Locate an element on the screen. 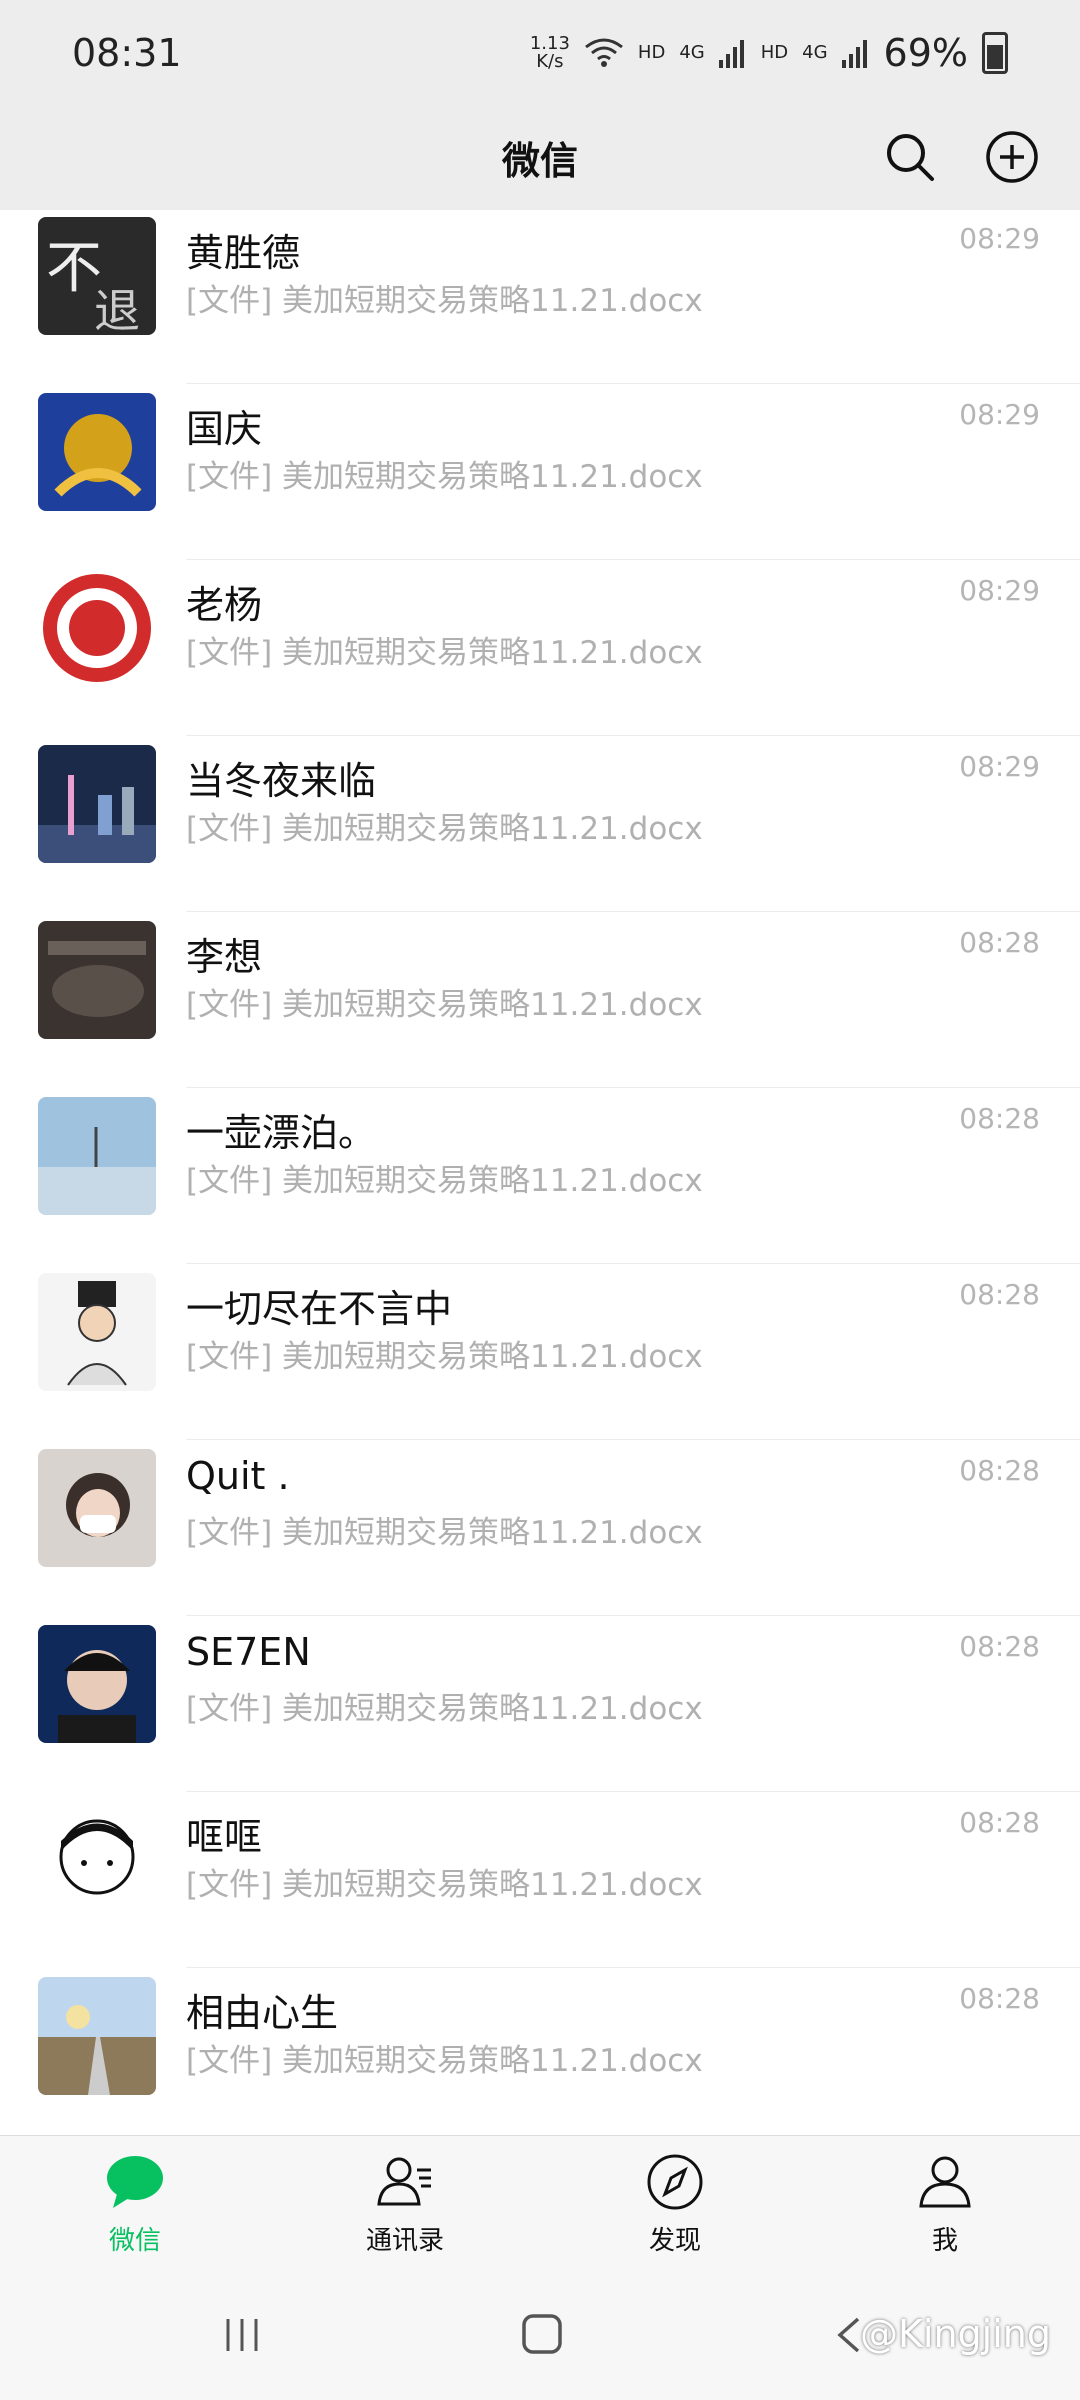 This screenshot has height=2400, width=1080. home-icon is located at coordinates (542, 2334).